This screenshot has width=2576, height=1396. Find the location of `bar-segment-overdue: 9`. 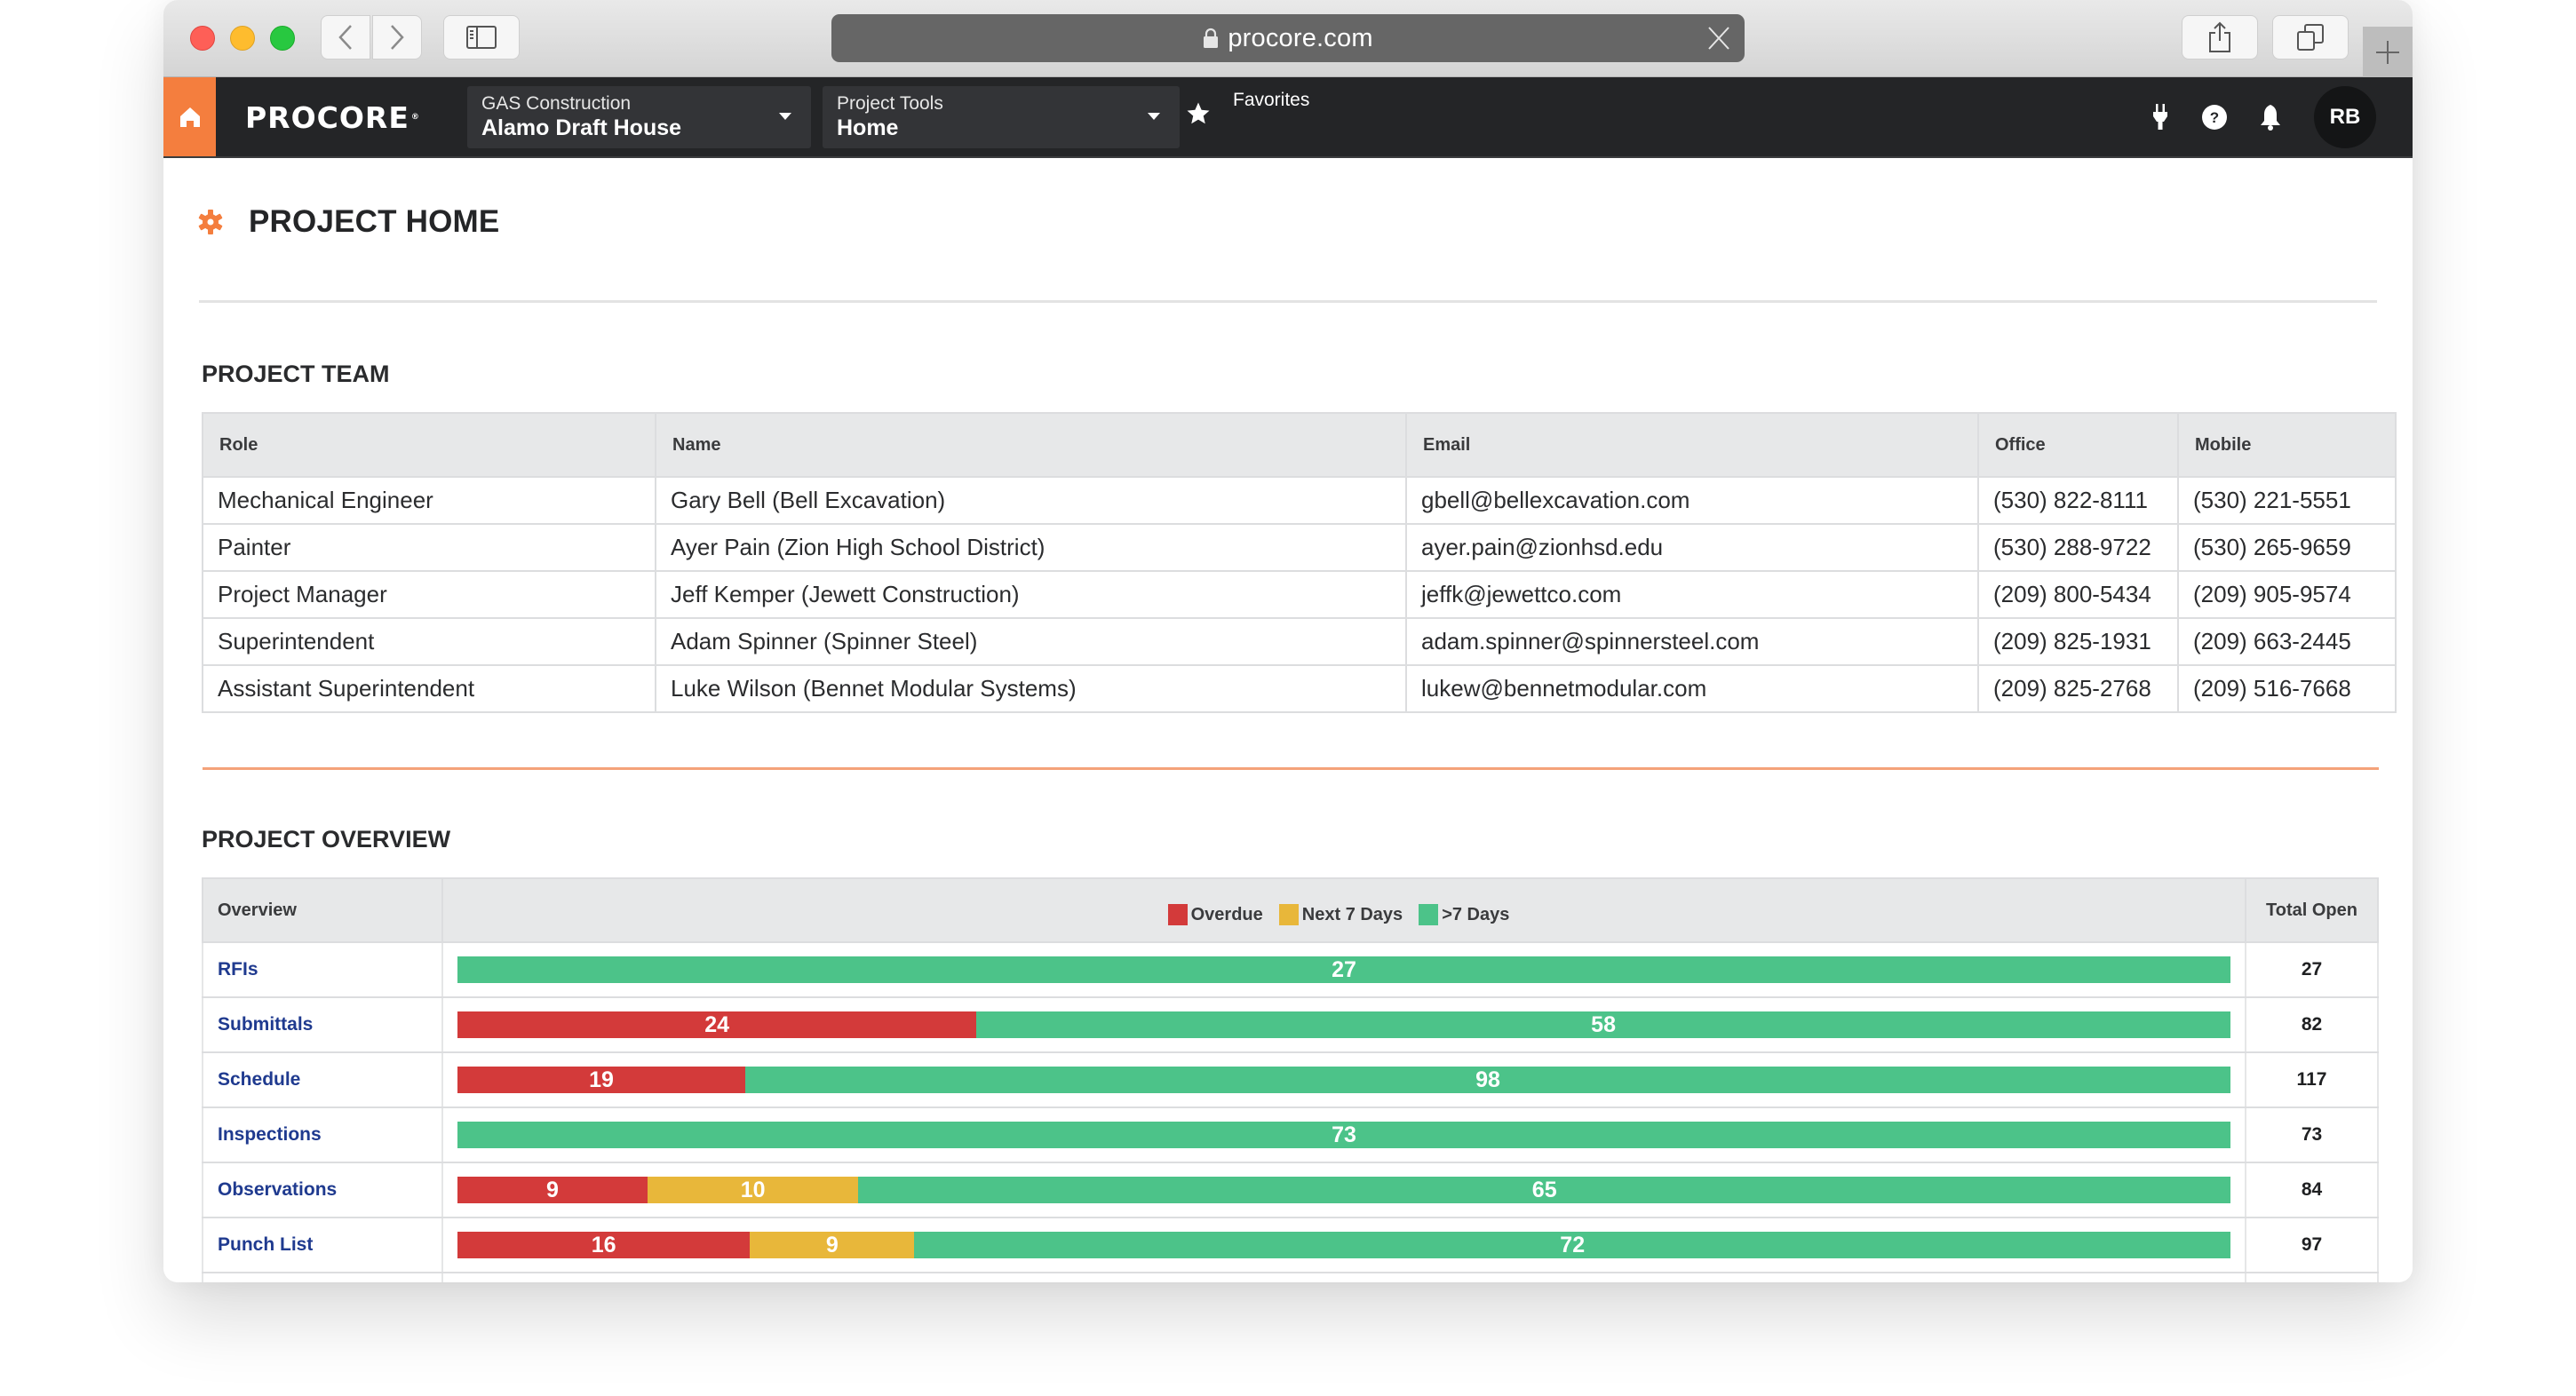

bar-segment-overdue: 9 is located at coordinates (552, 1190).